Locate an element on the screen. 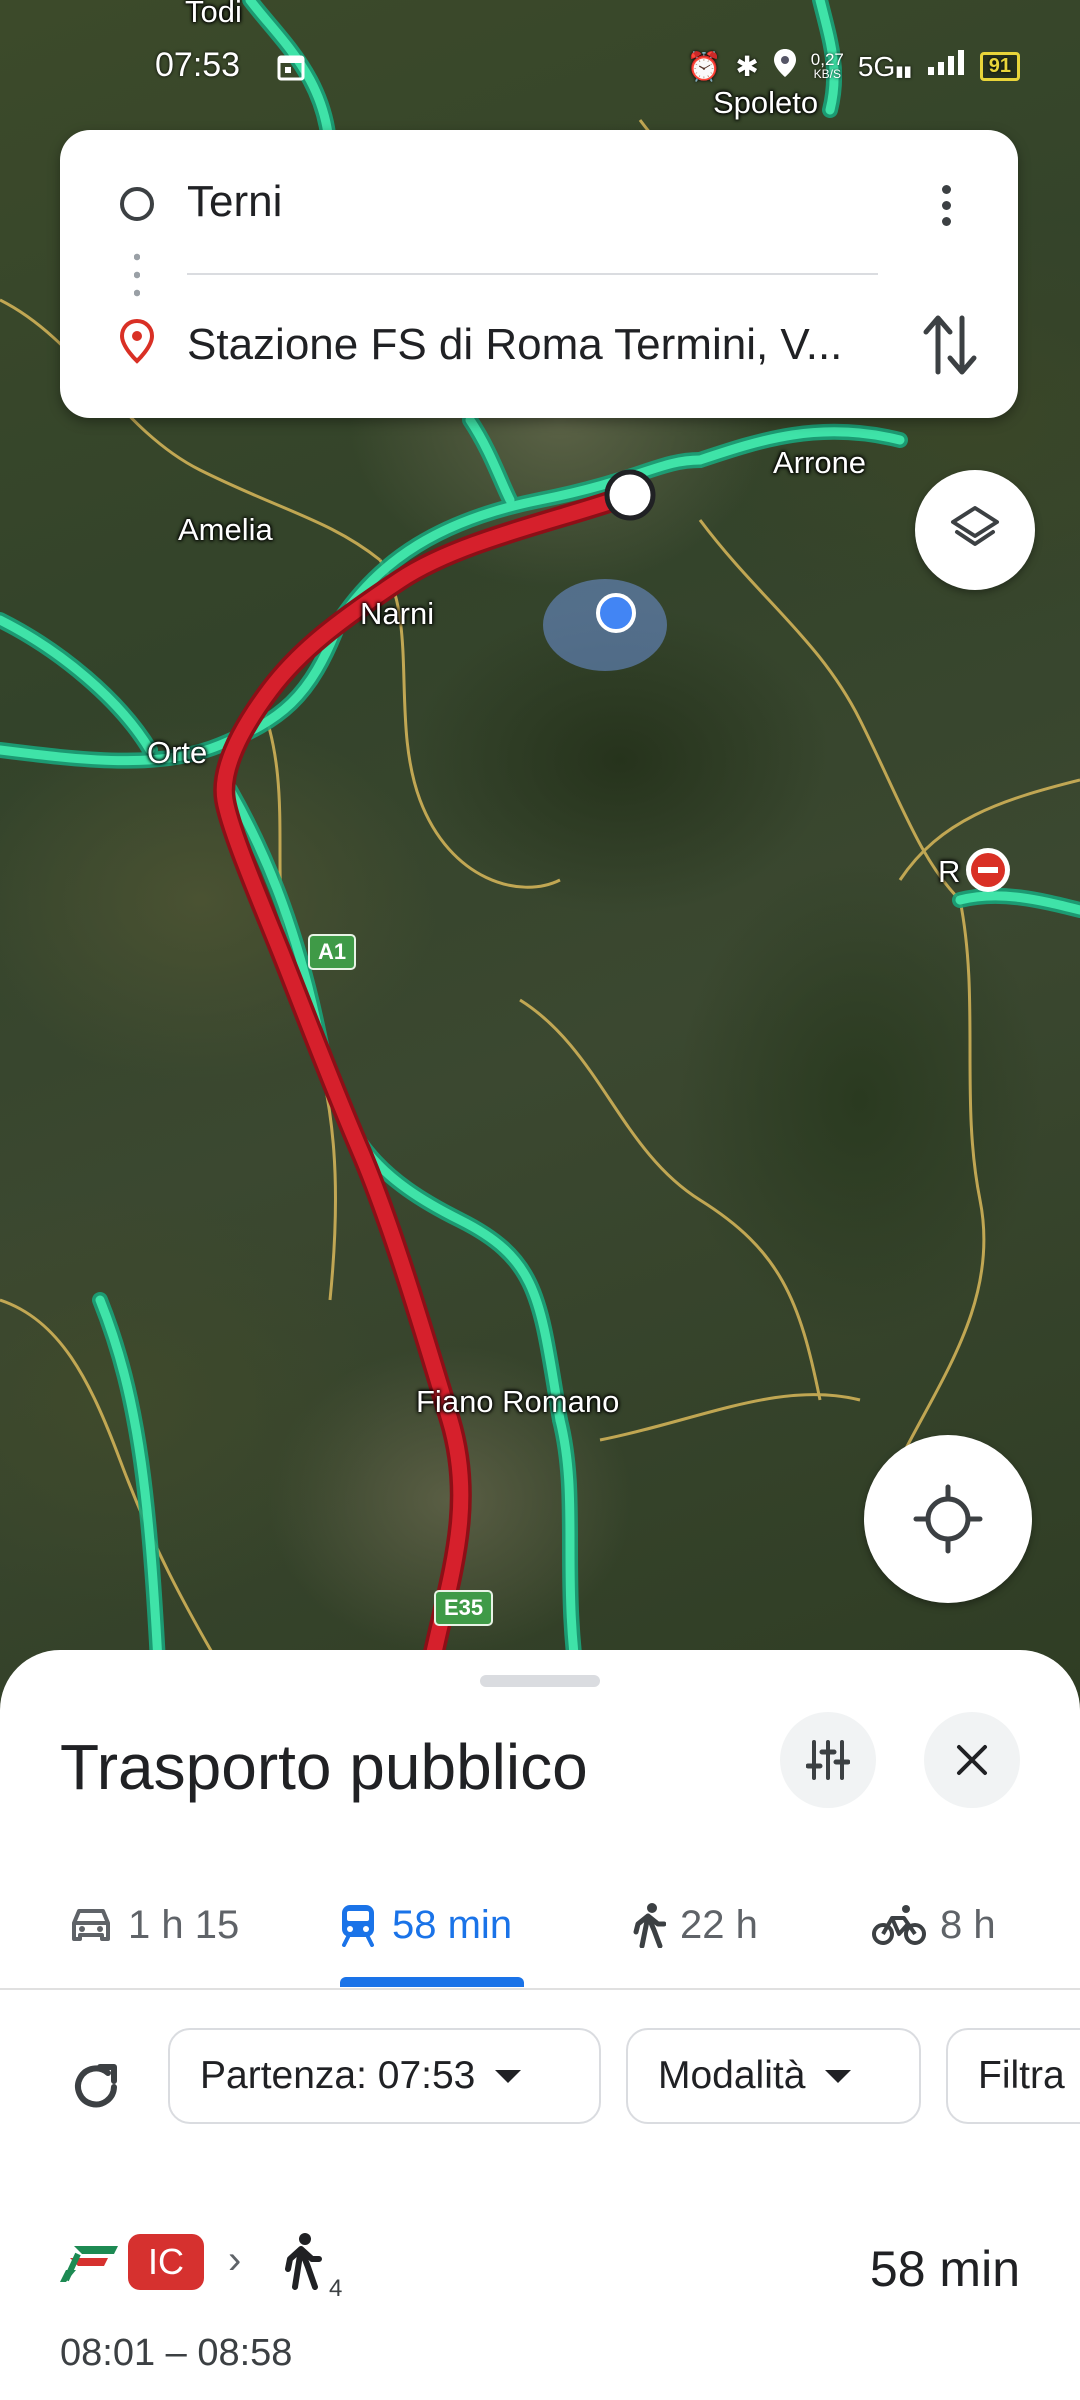 This screenshot has width=1080, height=2400. net-speed: 0,27 KB/S is located at coordinates (827, 65).